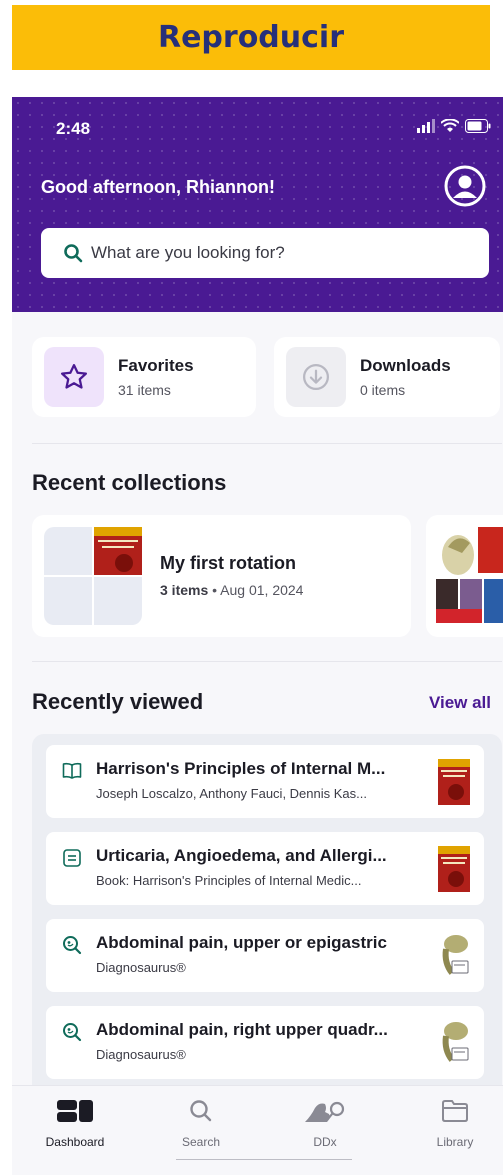  What do you see at coordinates (325, 1111) in the screenshot?
I see `dinosaur-icon` at bounding box center [325, 1111].